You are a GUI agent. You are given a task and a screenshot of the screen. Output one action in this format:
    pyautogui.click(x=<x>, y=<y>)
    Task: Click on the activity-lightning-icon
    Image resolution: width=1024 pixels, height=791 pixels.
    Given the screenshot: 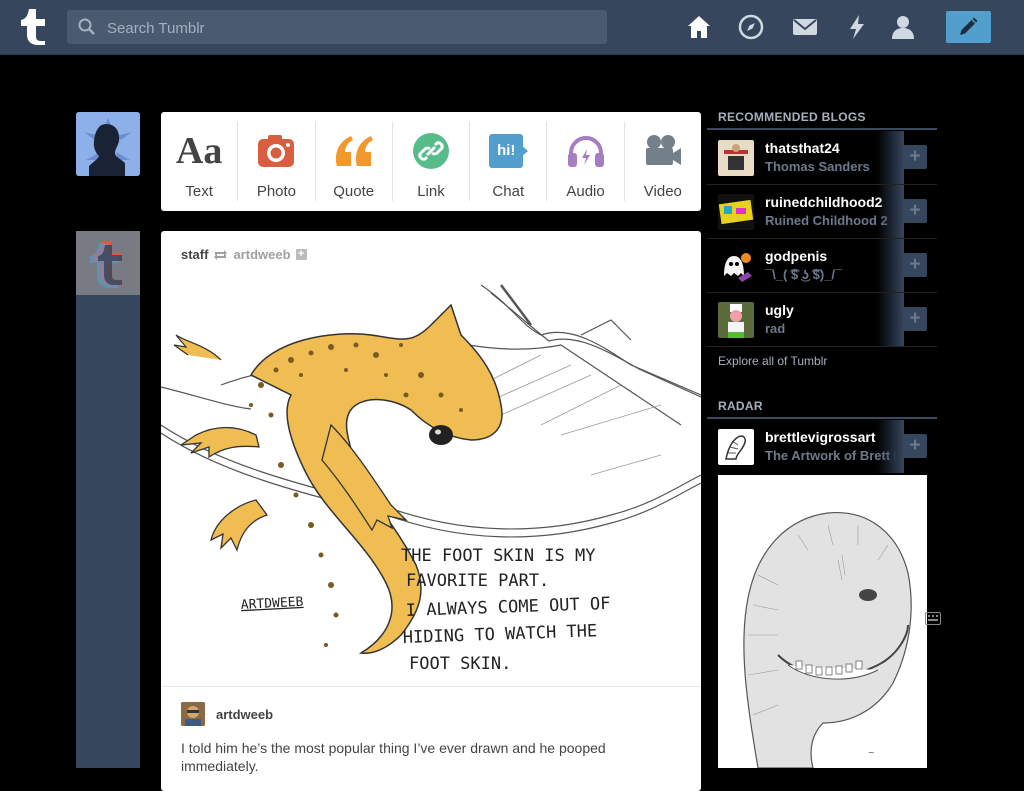 What is the action you would take?
    pyautogui.click(x=857, y=27)
    